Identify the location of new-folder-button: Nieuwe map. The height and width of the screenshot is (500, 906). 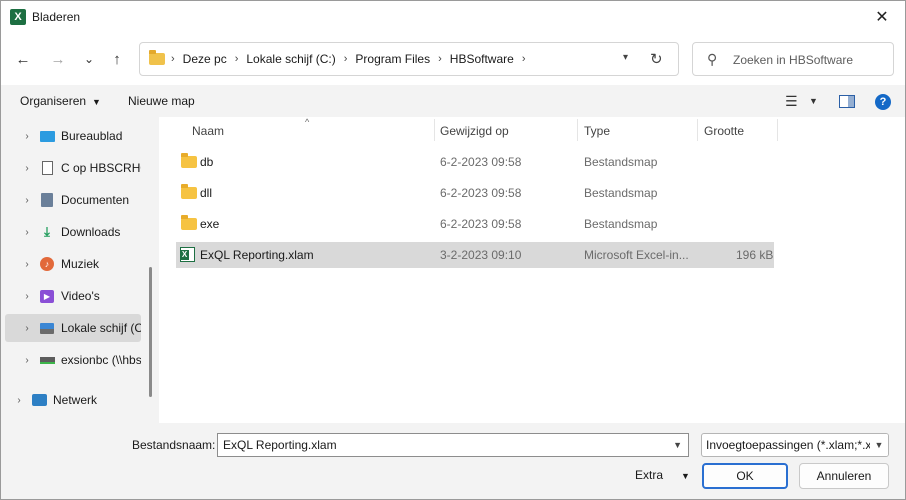
(161, 101).